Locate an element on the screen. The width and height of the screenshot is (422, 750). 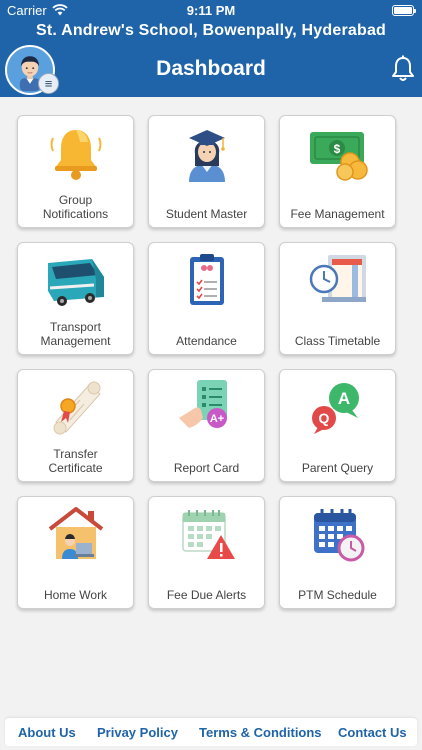
clock-board-icon is located at coordinates (337, 278).